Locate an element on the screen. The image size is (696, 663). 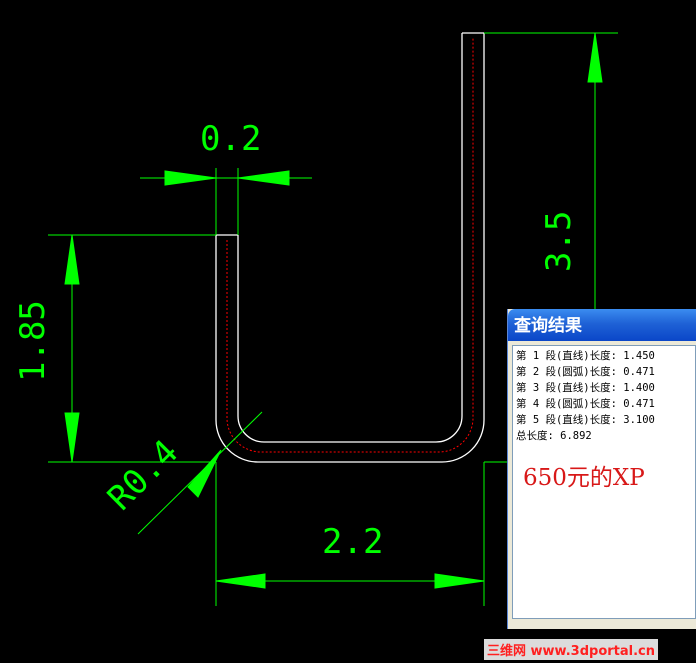
arrow-width-left is located at coordinates (240, 581).